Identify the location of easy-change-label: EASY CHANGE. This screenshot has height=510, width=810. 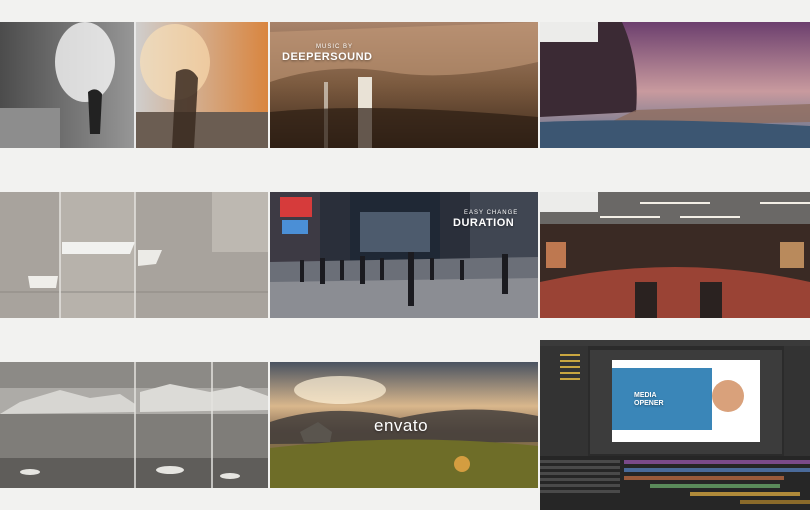
(491, 213).